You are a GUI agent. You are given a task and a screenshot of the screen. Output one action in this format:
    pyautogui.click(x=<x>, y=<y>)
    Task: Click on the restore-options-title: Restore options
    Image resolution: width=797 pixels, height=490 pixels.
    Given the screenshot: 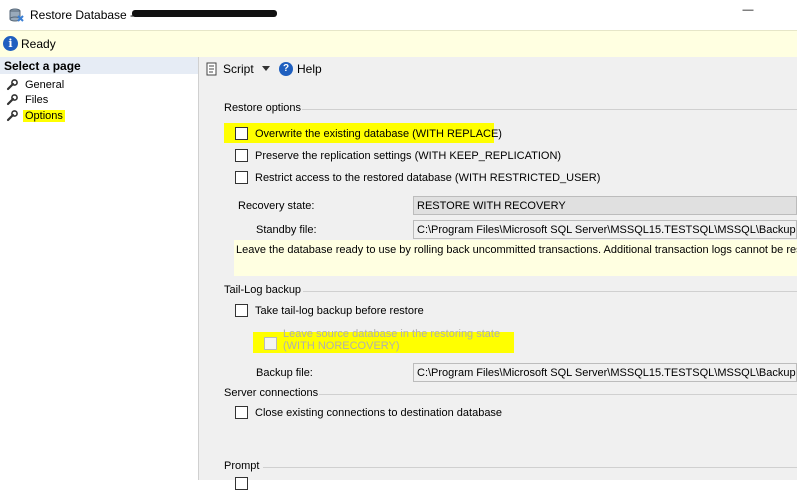 What is the action you would take?
    pyautogui.click(x=263, y=108)
    